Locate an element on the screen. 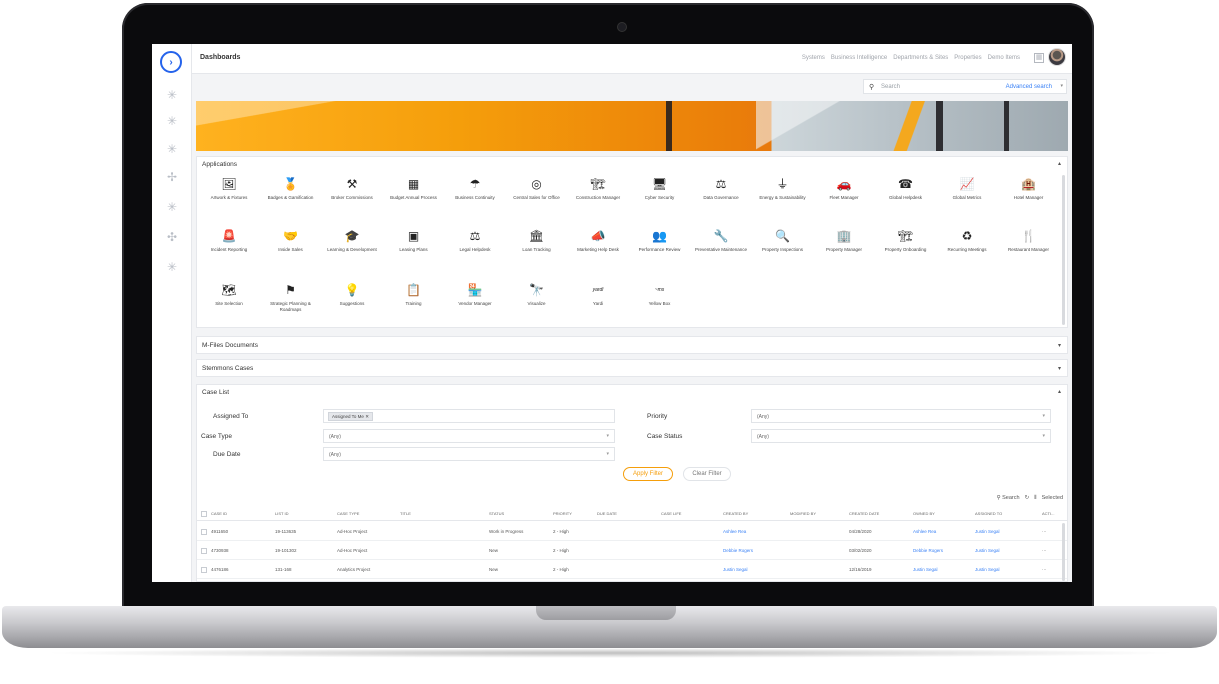  app-tile: 📣 Marketing Help Desk is located at coordinates (598, 241).